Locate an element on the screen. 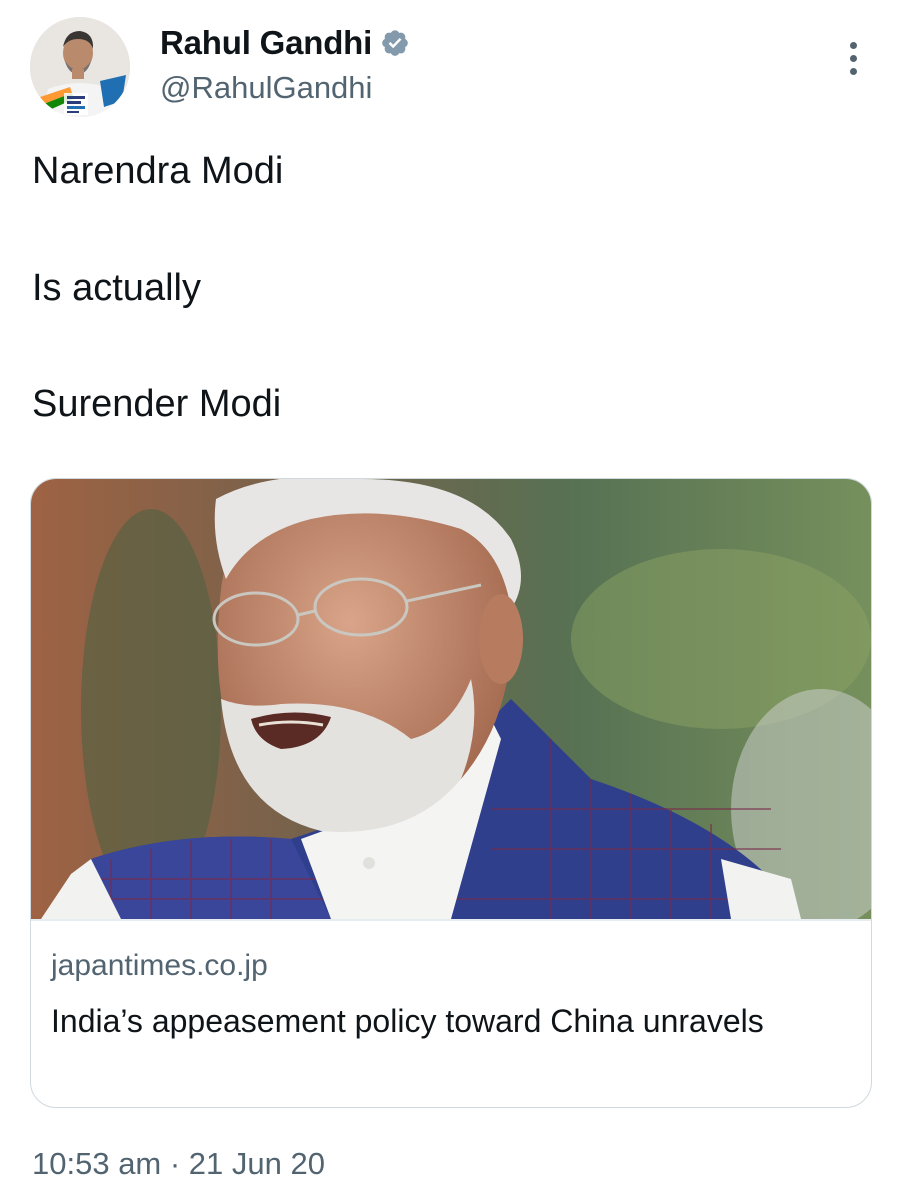 Image resolution: width=903 pixels, height=1200 pixels. more-options-button is located at coordinates (854, 58).